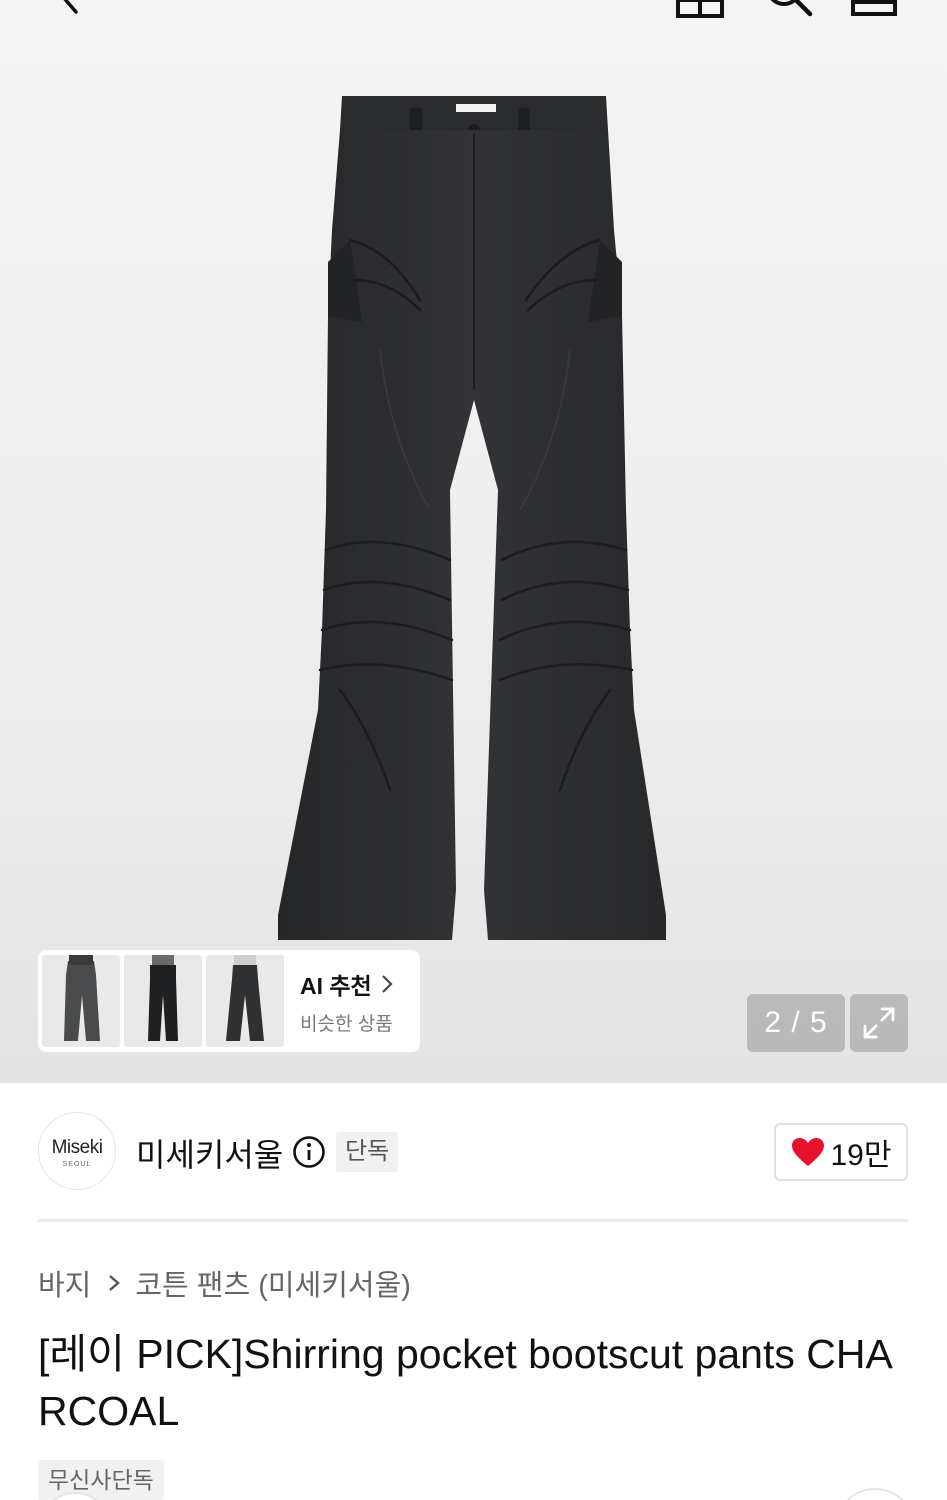  I want to click on brand-name: 미세키서울, so click(209, 1153).